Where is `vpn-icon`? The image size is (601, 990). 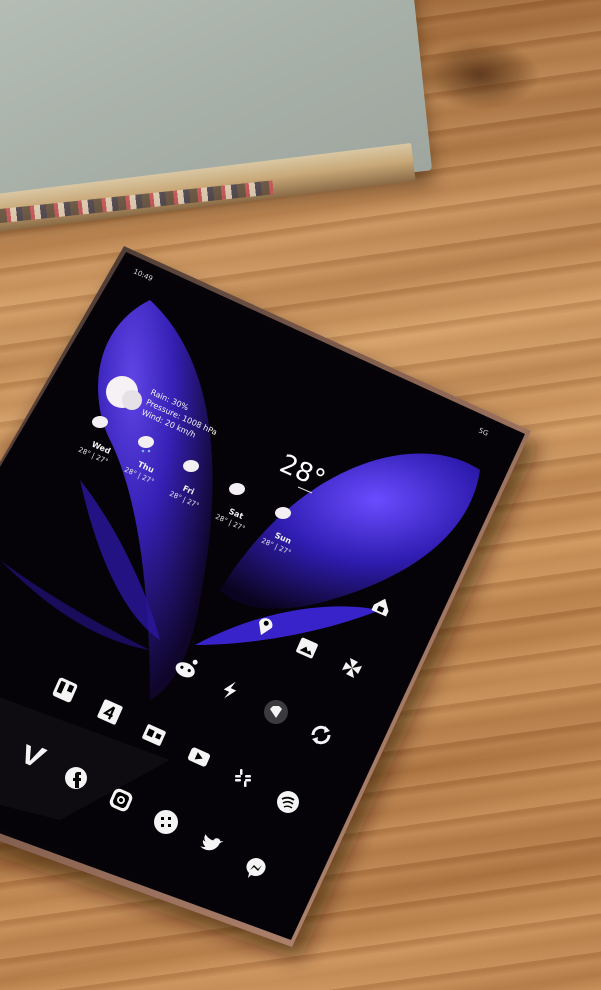 vpn-icon is located at coordinates (276, 712).